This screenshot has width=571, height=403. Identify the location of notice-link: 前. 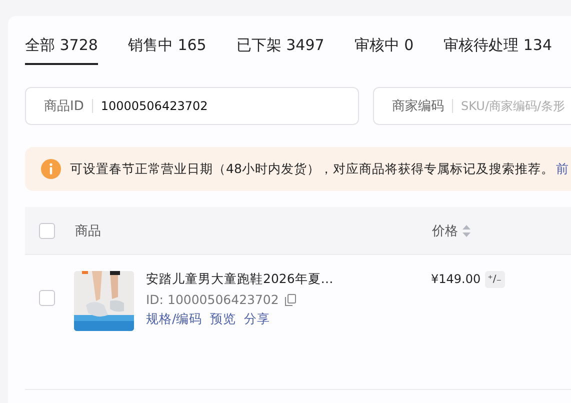
(562, 169).